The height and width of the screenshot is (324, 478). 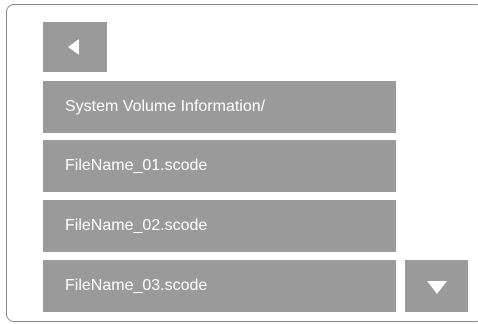 I want to click on list-item-system-volume-information: System Volume Information/, so click(x=219, y=107).